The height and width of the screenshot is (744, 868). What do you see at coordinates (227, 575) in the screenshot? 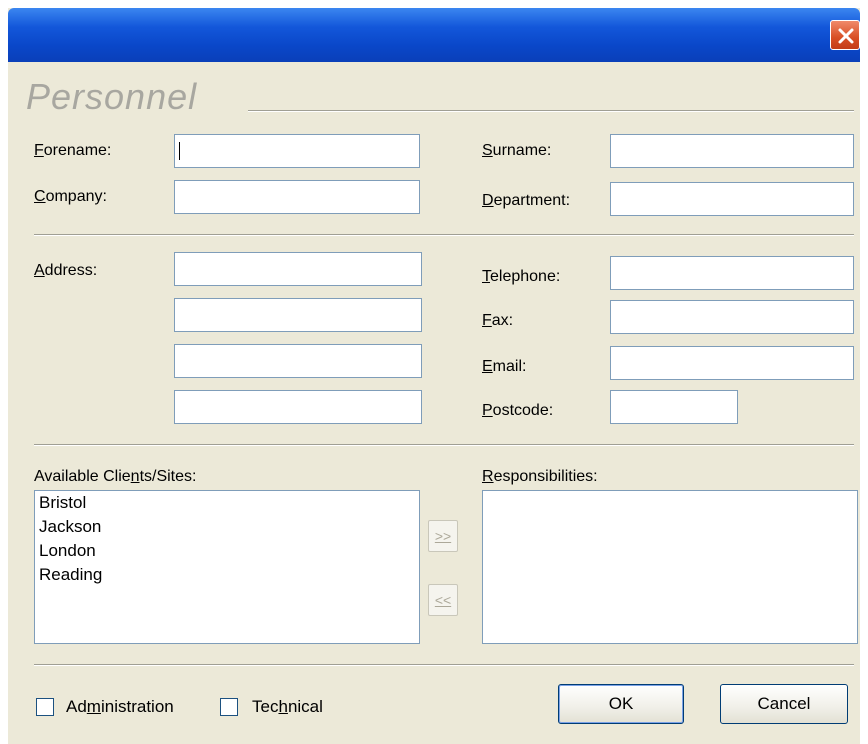
I see `list-item: Reading` at bounding box center [227, 575].